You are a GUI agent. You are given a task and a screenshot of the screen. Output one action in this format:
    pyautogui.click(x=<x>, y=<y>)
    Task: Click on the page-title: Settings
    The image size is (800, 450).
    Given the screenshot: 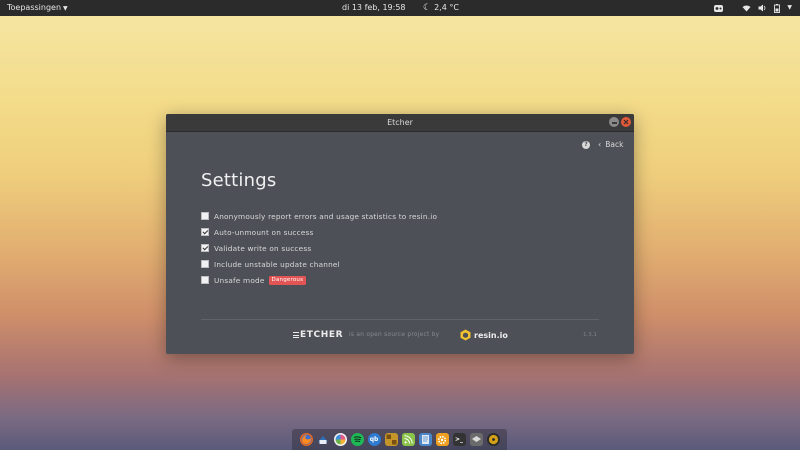 What is the action you would take?
    pyautogui.click(x=239, y=180)
    